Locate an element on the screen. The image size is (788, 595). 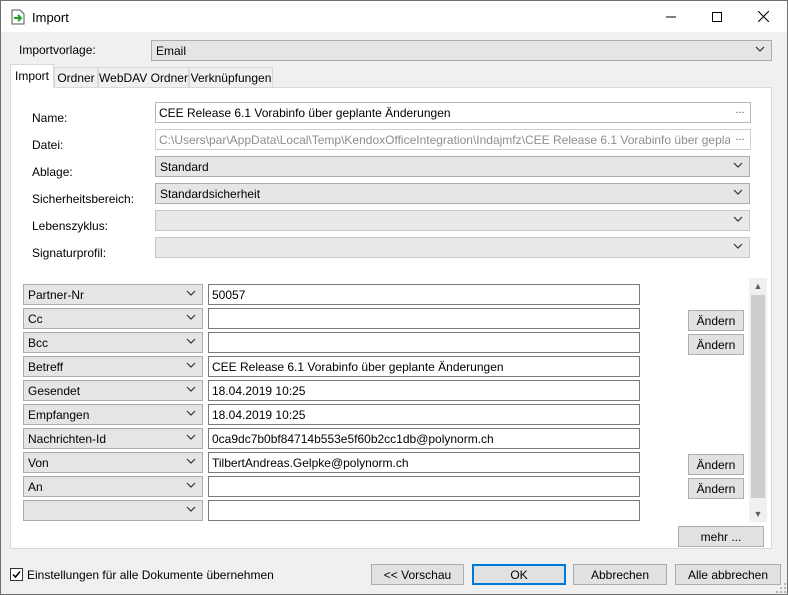
import-template-label: Importvorlage: is located at coordinates (57, 50).